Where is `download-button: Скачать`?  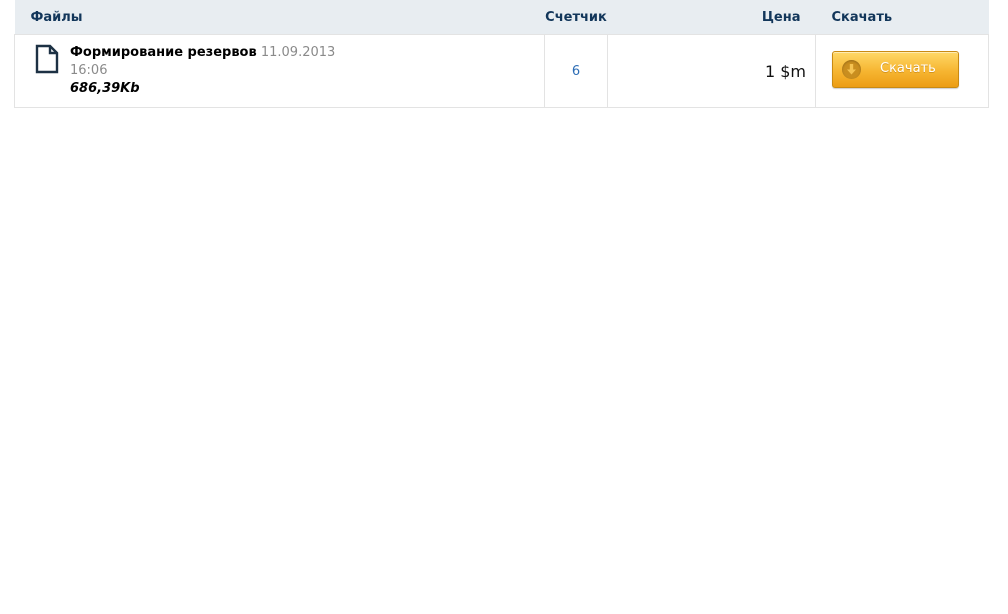
download-button: Скачать is located at coordinates (895, 69).